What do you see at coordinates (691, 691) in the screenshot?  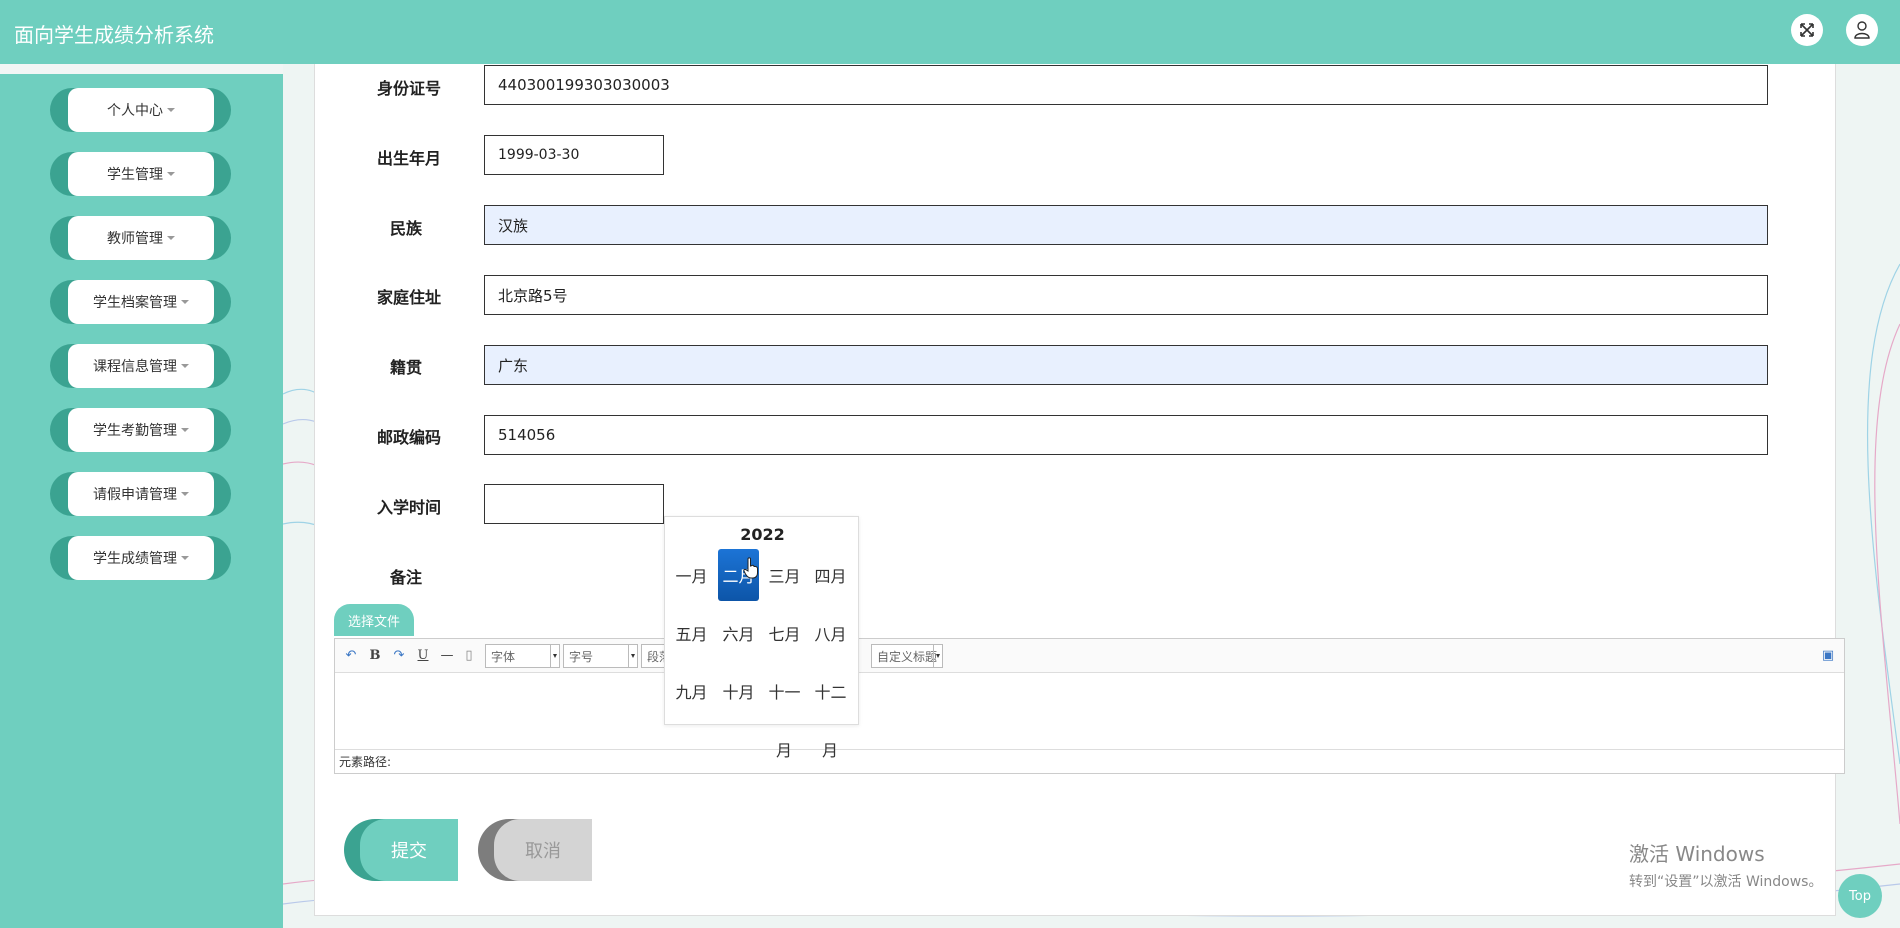 I see `month-option: 九月` at bounding box center [691, 691].